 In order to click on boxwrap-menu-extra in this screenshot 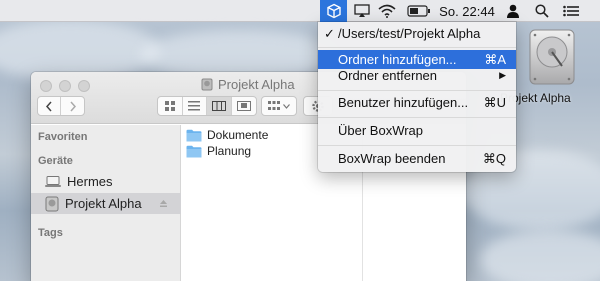, I will do `click(333, 11)`.